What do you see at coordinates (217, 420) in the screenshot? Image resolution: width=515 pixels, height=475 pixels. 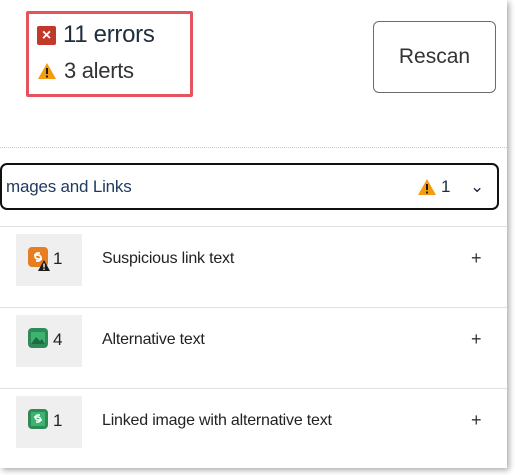 I see `check-label: Linked image with alternative text` at bounding box center [217, 420].